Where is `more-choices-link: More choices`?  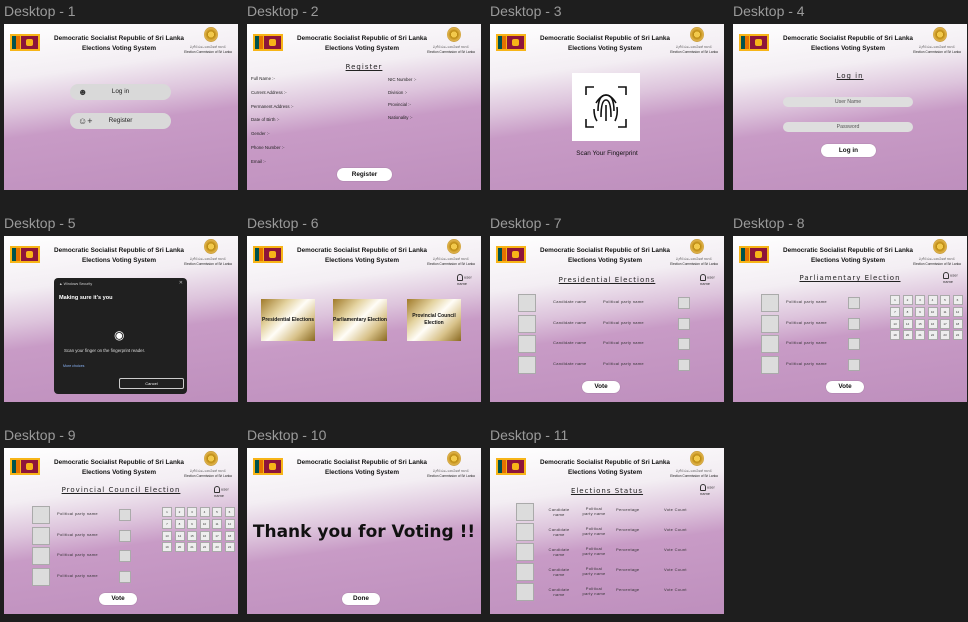 more-choices-link: More choices is located at coordinates (73, 366).